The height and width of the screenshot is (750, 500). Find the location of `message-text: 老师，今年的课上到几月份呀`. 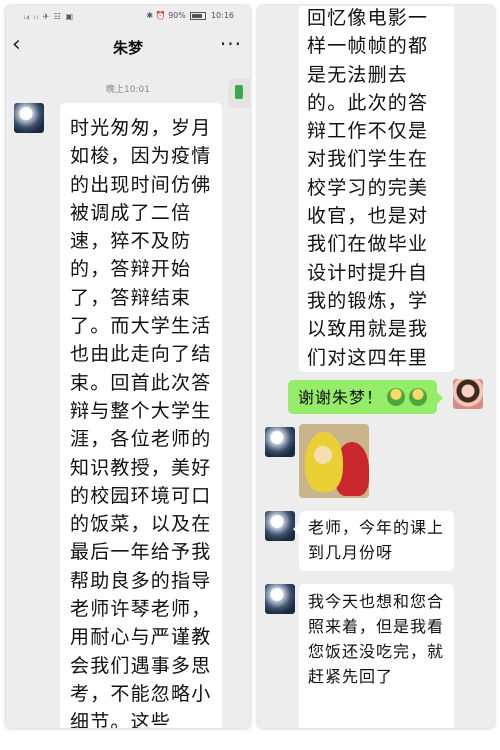

message-text: 老师，今年的课上到几月份呀 is located at coordinates (376, 540).